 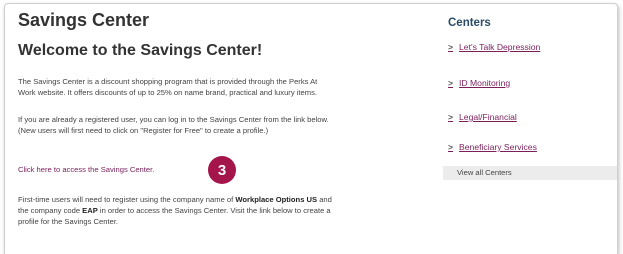 I want to click on view-all-label: View all Centers, so click(x=484, y=172).